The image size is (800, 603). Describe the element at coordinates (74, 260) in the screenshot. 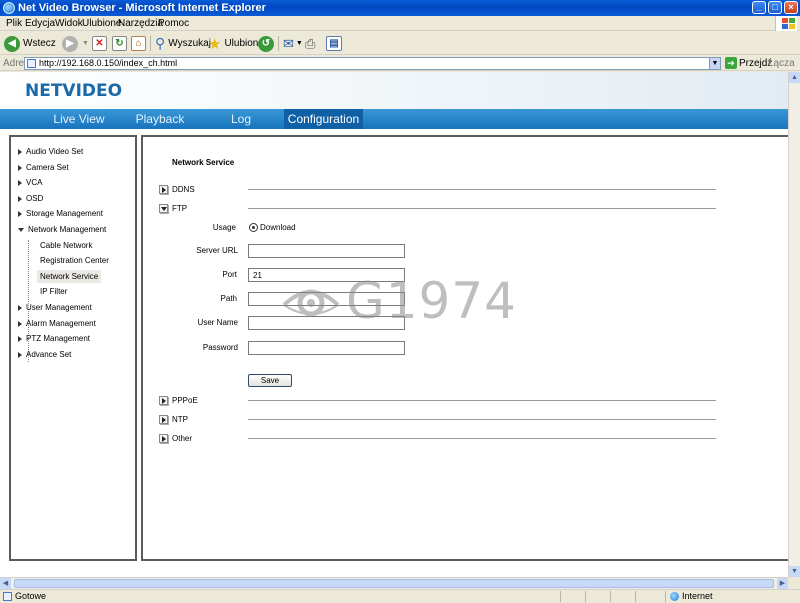

I see `tree-child-registration-center: Registration Center` at that location.